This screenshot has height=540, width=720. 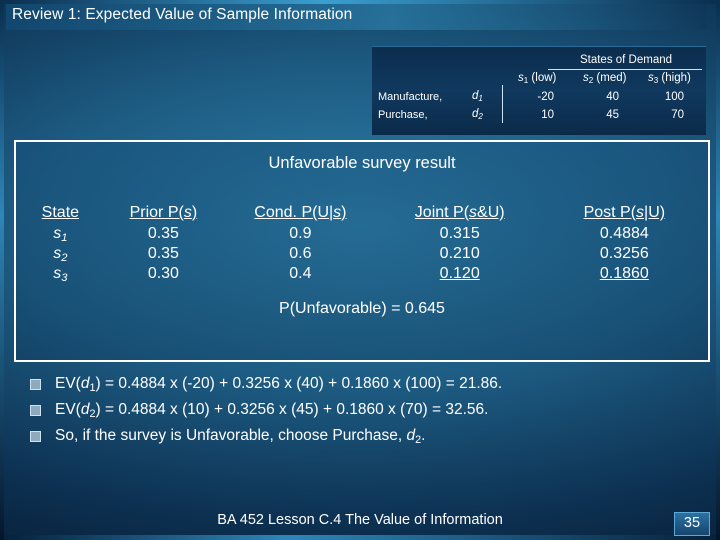 I want to click on frame-bottom-bar, so click(x=360, y=537).